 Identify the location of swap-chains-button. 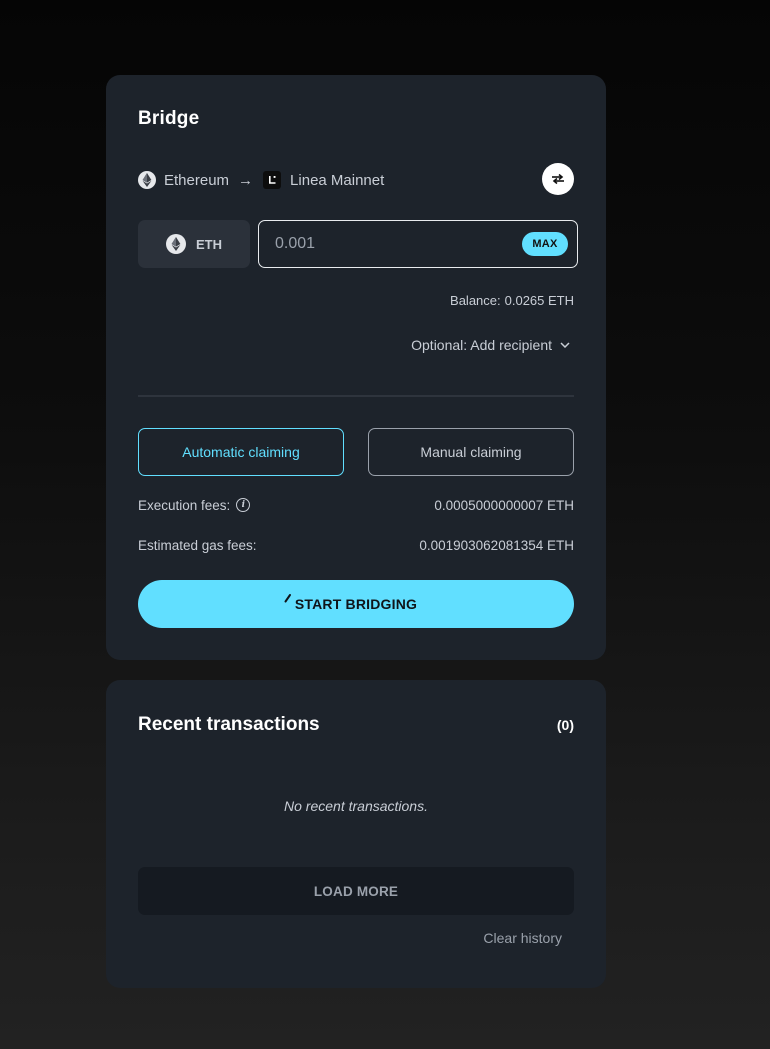
(558, 179).